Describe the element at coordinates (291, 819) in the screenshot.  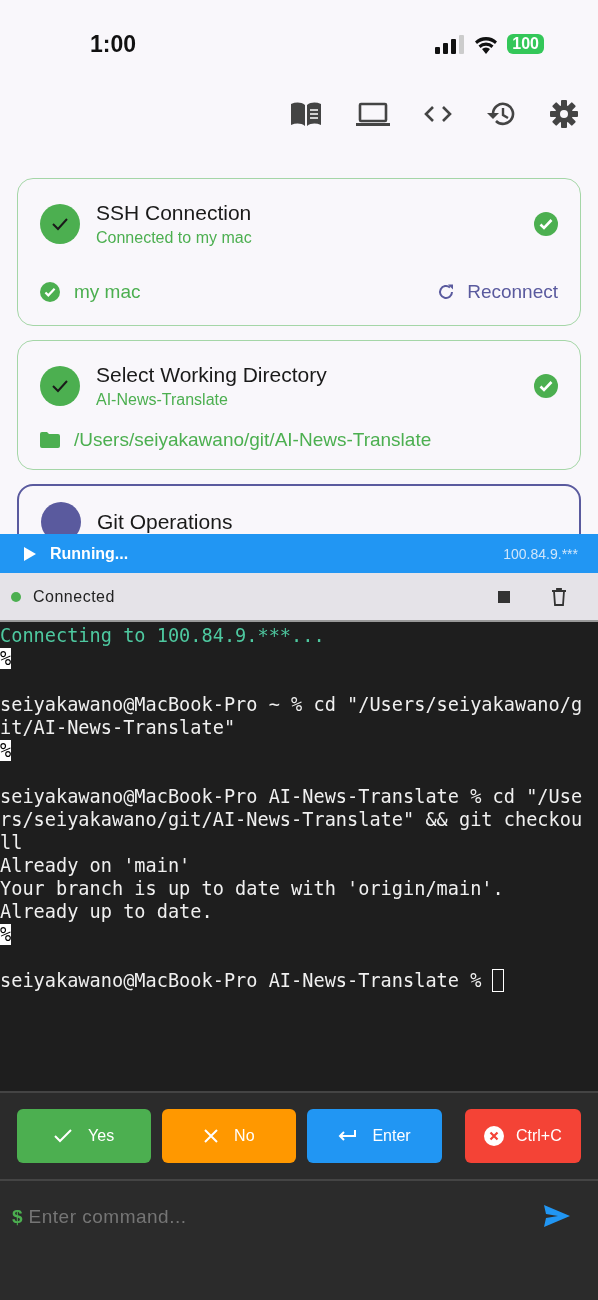
I see `terminal-line: rs/seiyakawano/git/AI-News-Translate" && git checkou` at that location.